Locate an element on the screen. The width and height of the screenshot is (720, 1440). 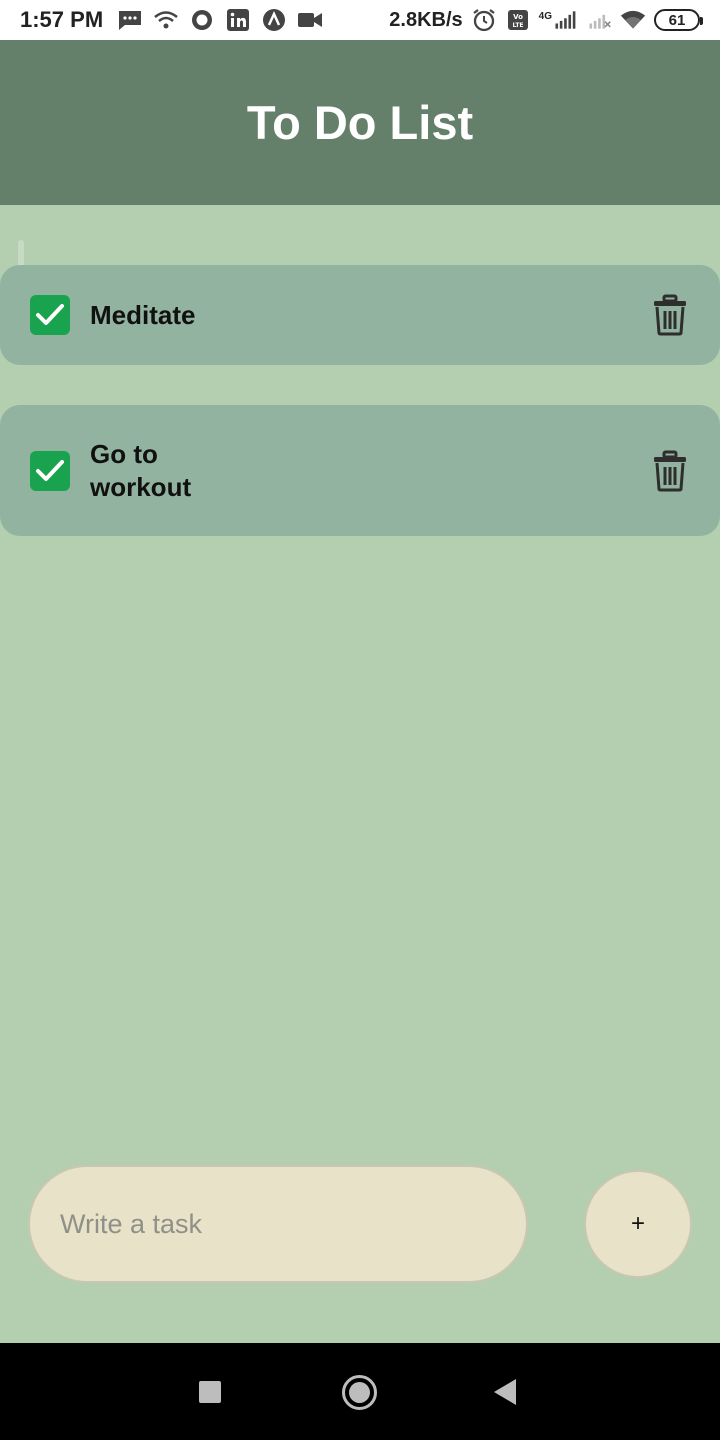
task-input is located at coordinates (278, 1224).